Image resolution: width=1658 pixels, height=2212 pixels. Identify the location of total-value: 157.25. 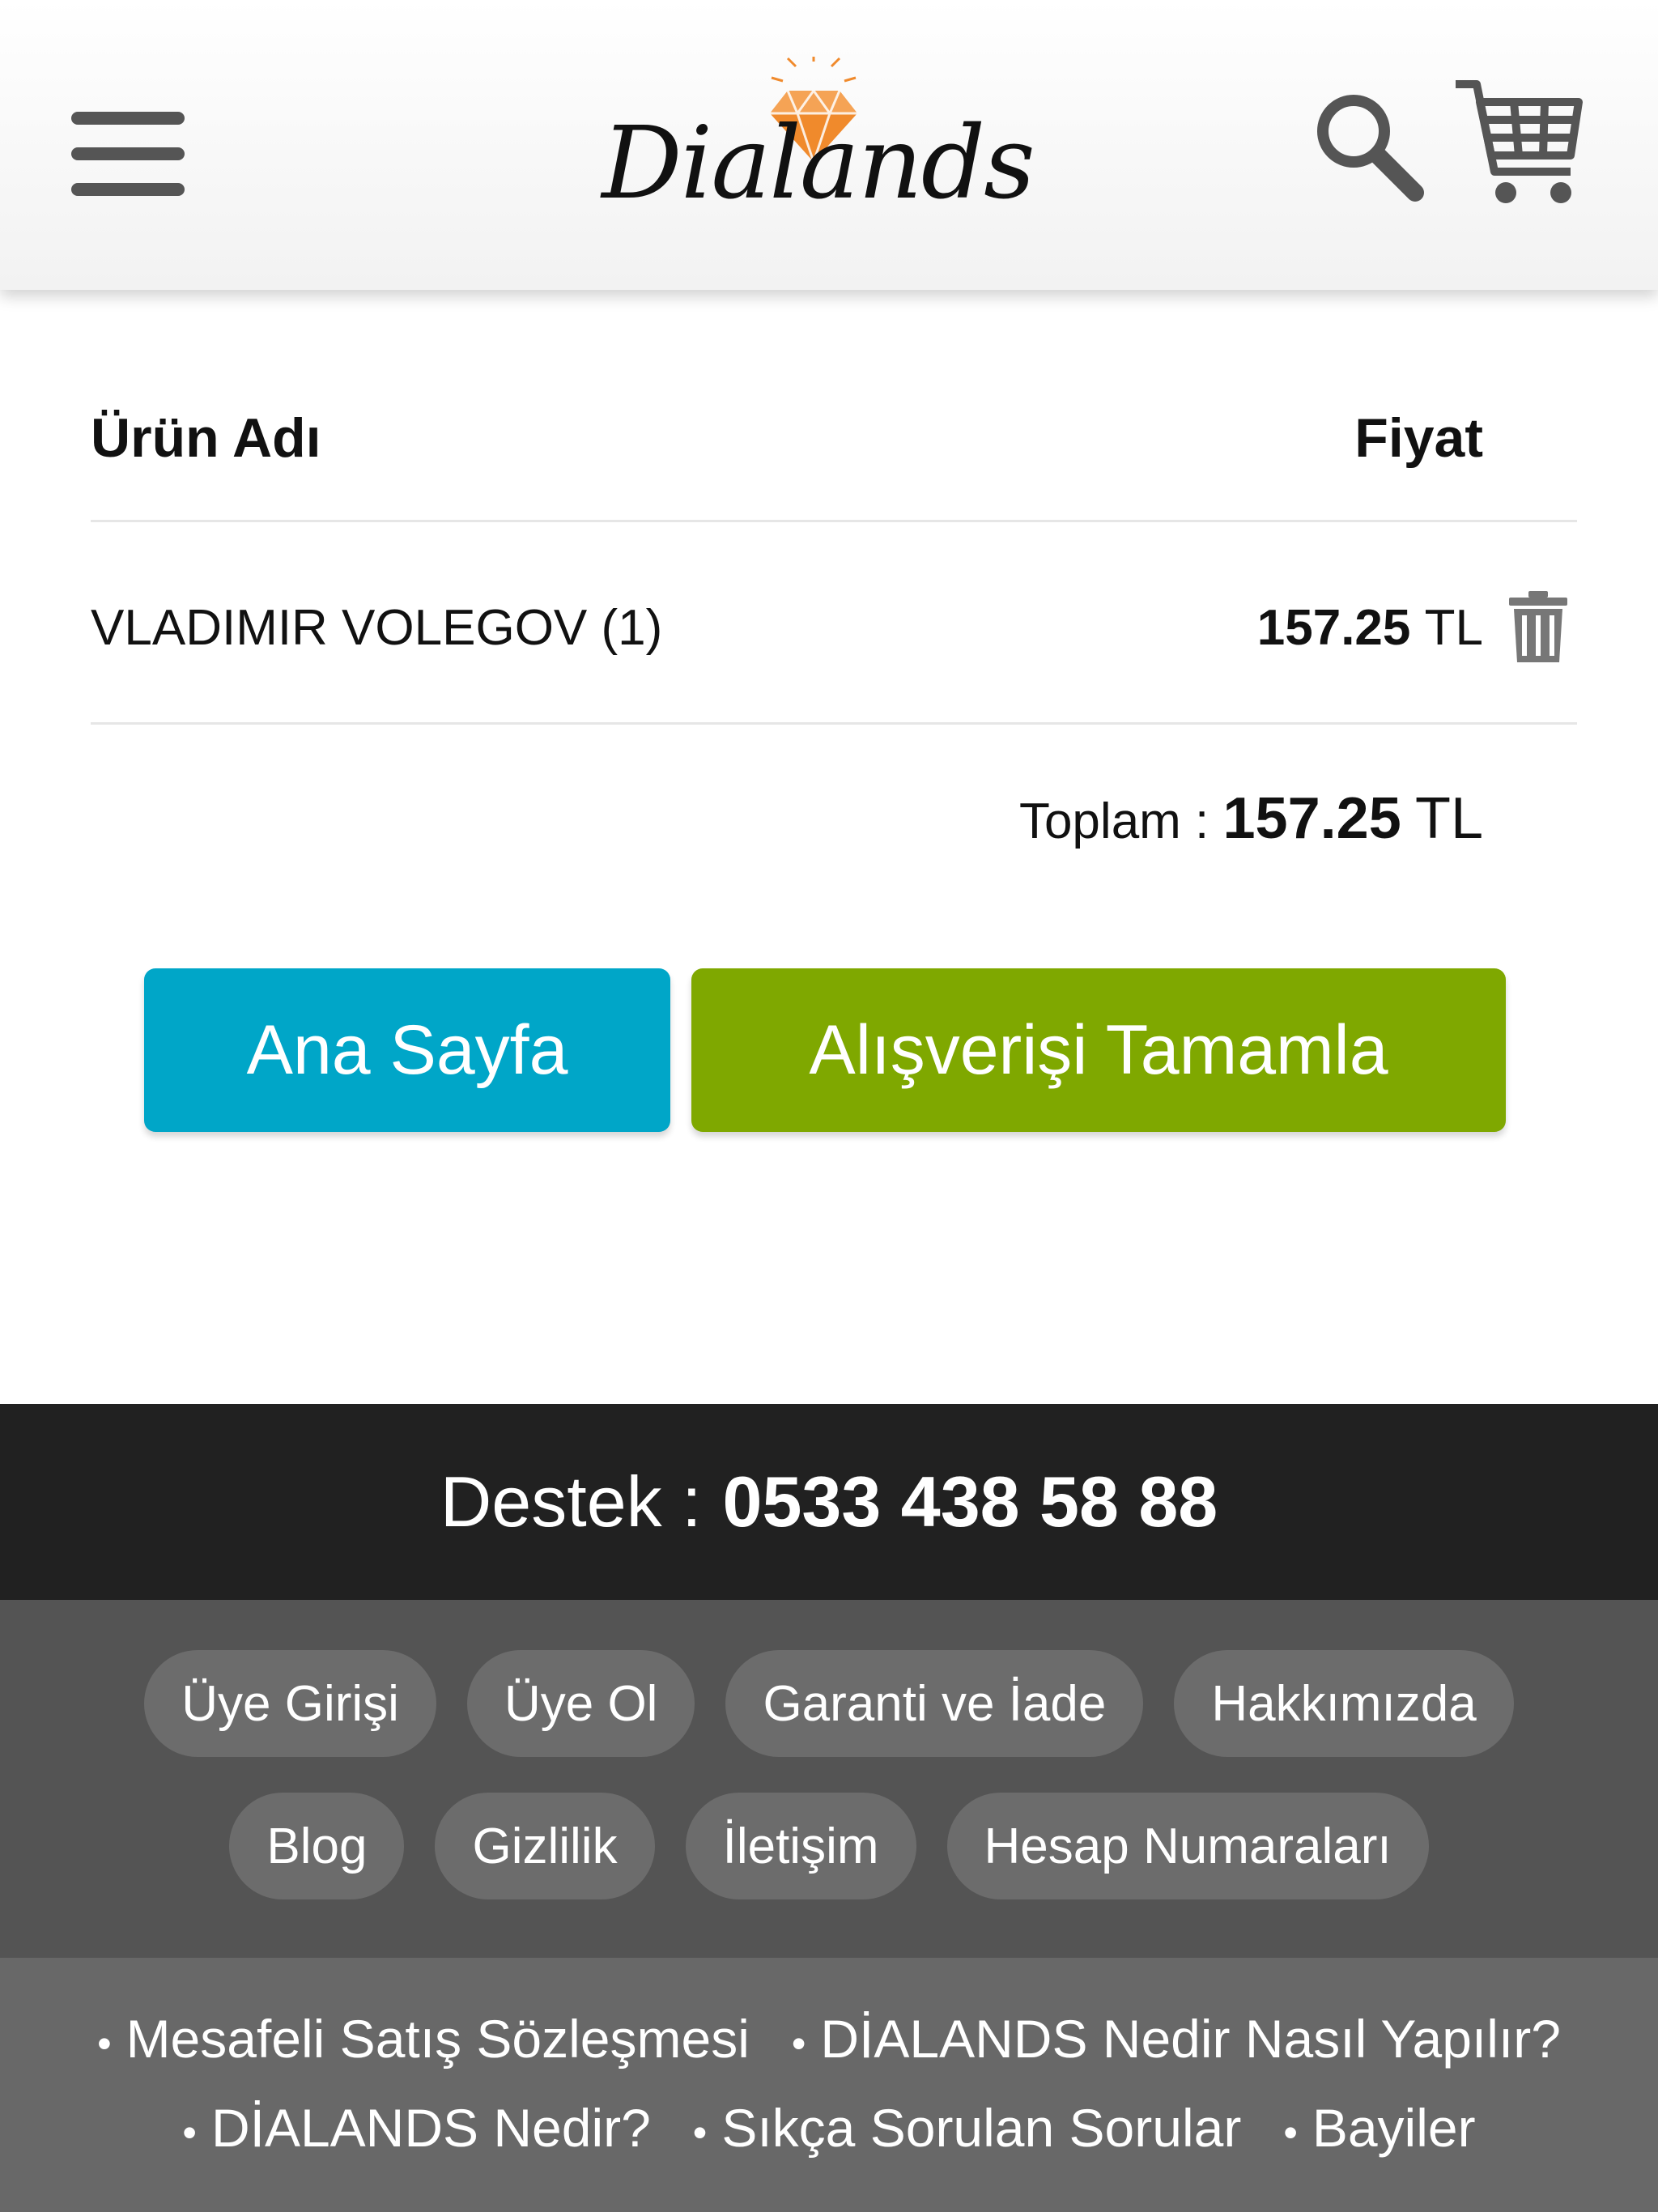
(1311, 819).